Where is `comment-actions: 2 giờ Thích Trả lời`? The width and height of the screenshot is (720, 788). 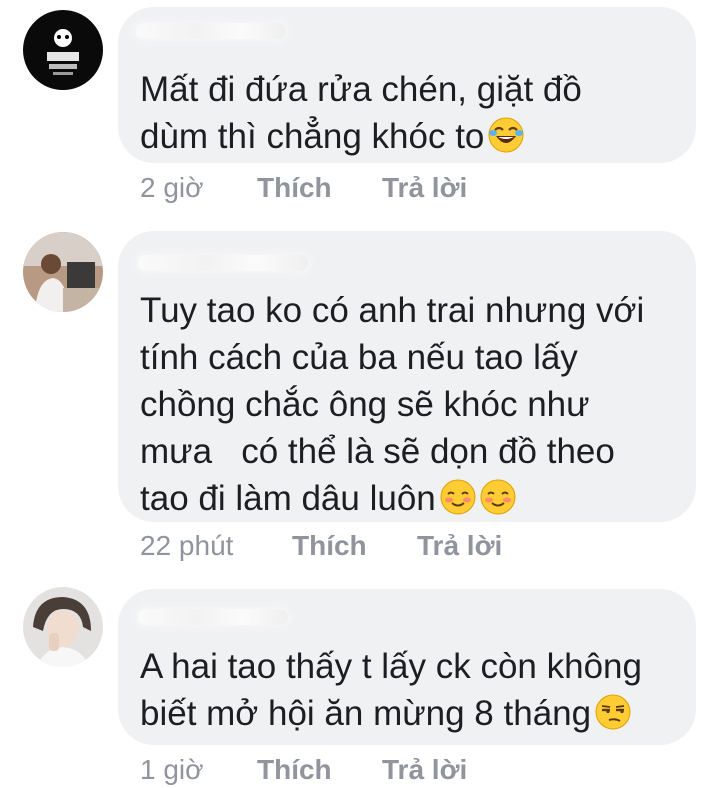 comment-actions: 2 giờ Thích Trả lời is located at coordinates (420, 190).